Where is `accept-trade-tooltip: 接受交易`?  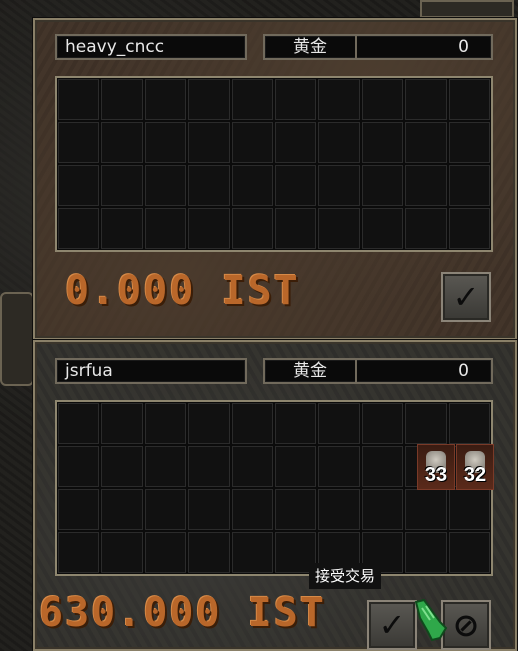 accept-trade-tooltip: 接受交易 is located at coordinates (345, 576).